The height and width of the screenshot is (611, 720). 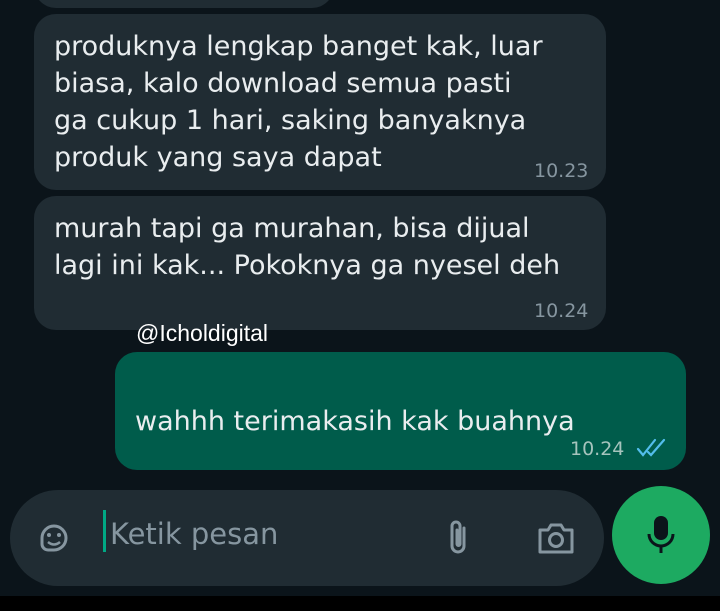 I want to click on mic-icon, so click(x=661, y=537).